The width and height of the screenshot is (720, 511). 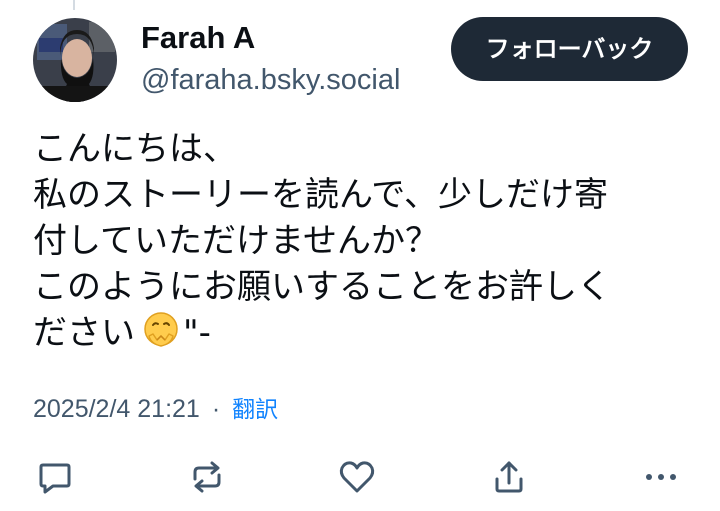 What do you see at coordinates (569, 49) in the screenshot?
I see `follow-back-button: フォローバック` at bounding box center [569, 49].